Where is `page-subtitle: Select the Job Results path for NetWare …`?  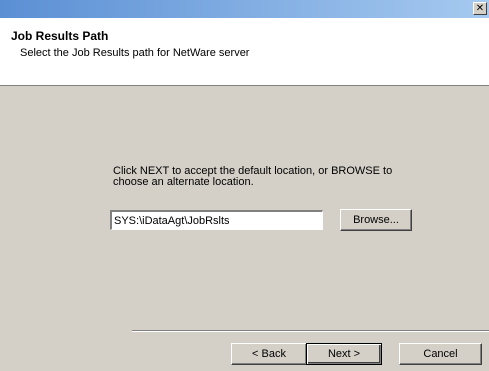 page-subtitle: Select the Job Results path for NetWare … is located at coordinates (135, 53).